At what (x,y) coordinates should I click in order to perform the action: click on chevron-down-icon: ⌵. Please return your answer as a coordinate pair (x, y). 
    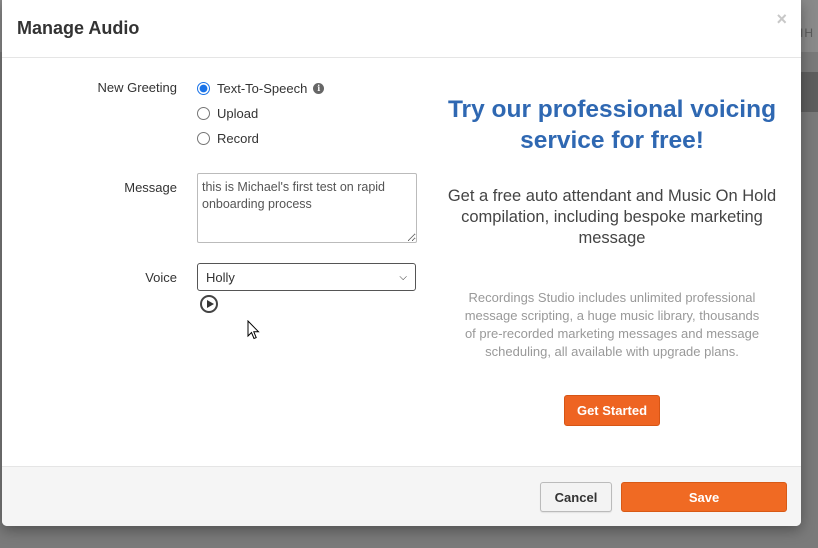
    Looking at the image, I should click on (403, 277).